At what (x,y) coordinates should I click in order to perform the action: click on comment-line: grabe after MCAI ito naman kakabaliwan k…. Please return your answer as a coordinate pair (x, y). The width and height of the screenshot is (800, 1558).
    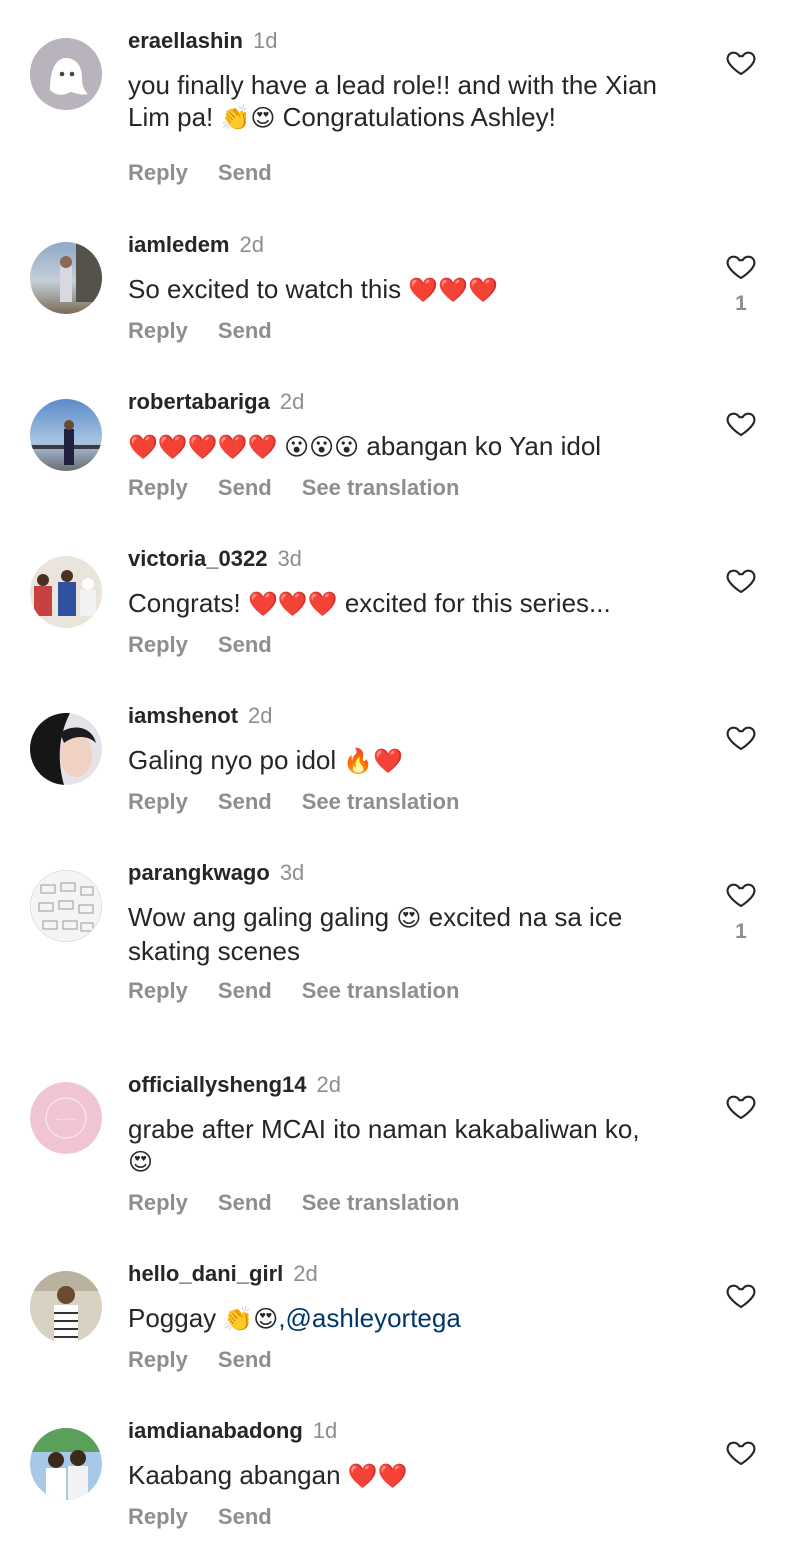
    Looking at the image, I should click on (384, 1129).